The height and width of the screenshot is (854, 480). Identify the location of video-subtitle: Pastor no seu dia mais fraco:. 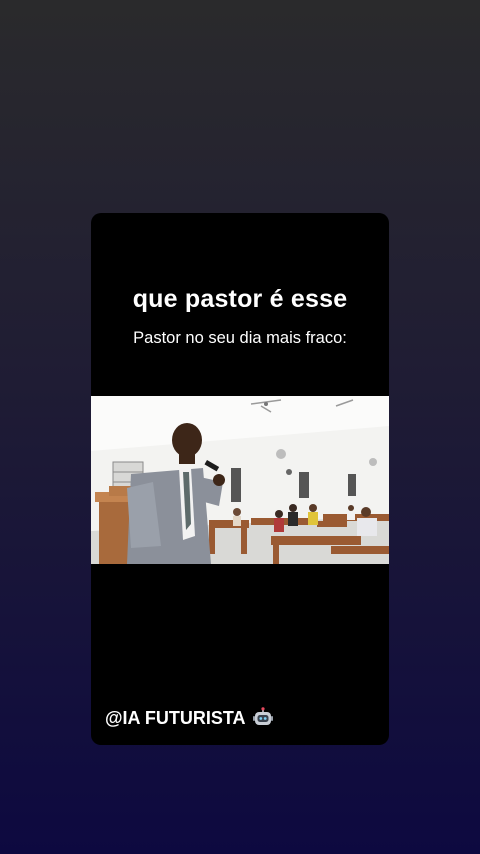
(240, 338).